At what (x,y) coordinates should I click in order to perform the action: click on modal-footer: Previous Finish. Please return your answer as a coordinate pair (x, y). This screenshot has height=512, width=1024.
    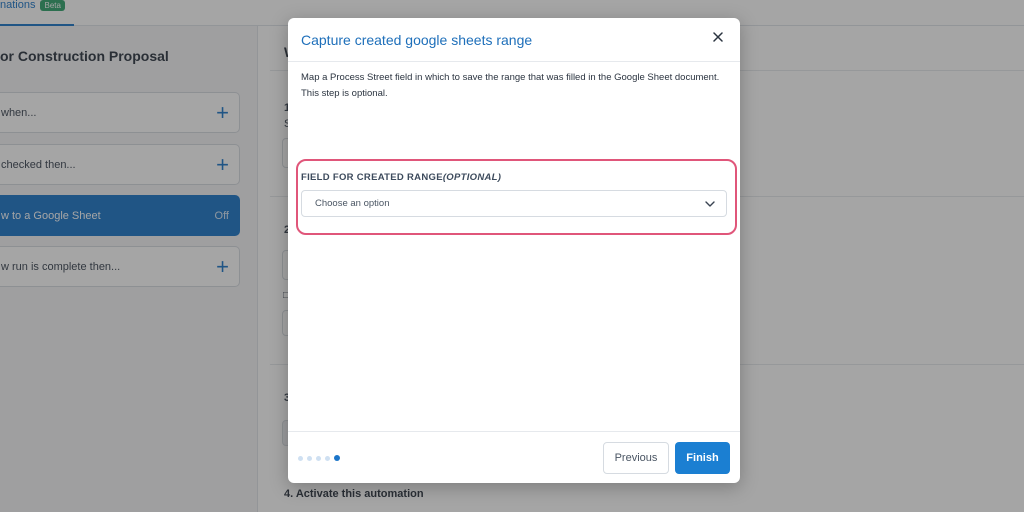
    Looking at the image, I should click on (514, 457).